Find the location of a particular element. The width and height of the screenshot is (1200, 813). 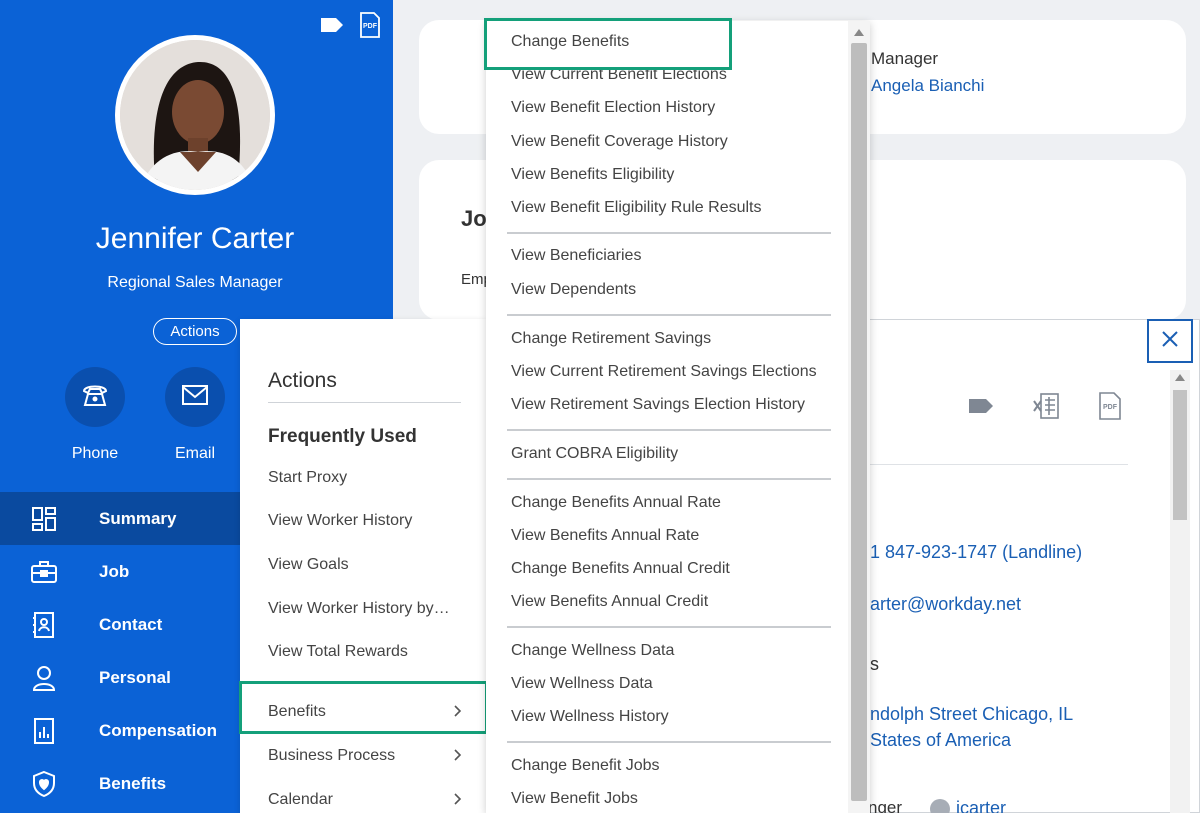

close-button is located at coordinates (1170, 341).